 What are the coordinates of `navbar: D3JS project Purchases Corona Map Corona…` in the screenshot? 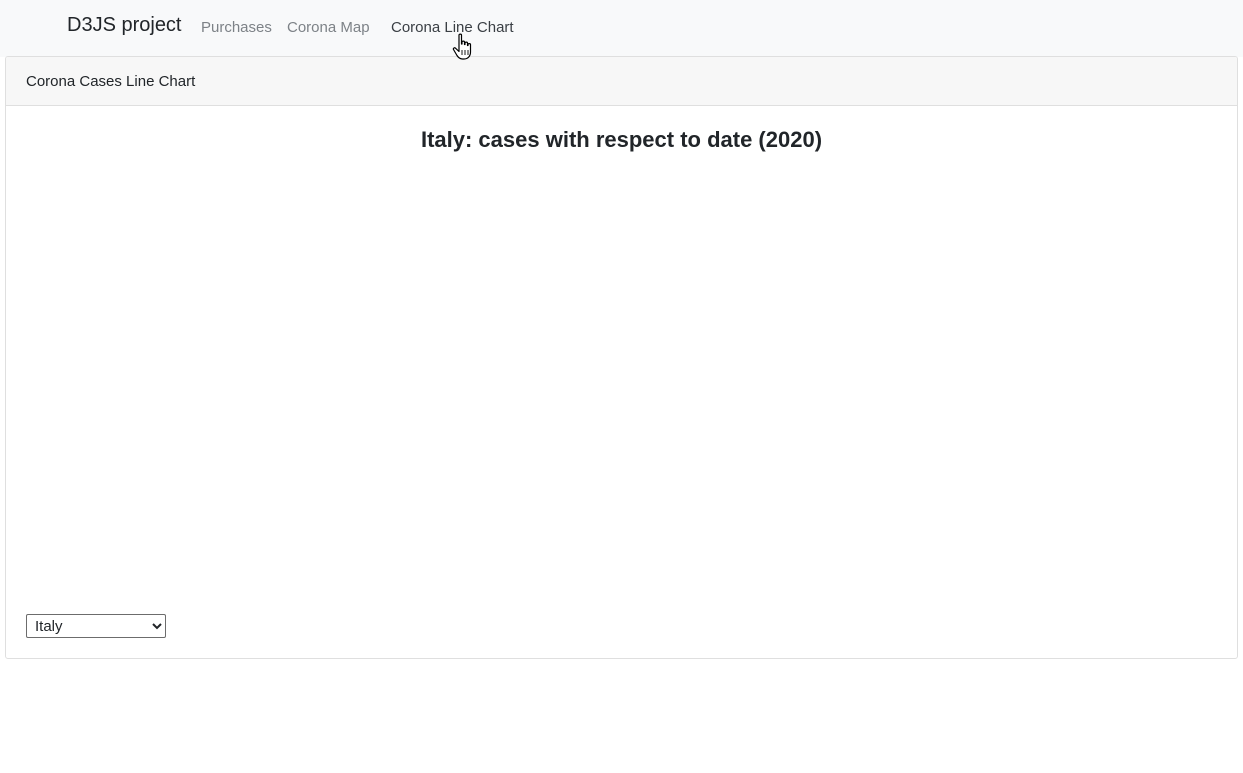 It's located at (621, 28).